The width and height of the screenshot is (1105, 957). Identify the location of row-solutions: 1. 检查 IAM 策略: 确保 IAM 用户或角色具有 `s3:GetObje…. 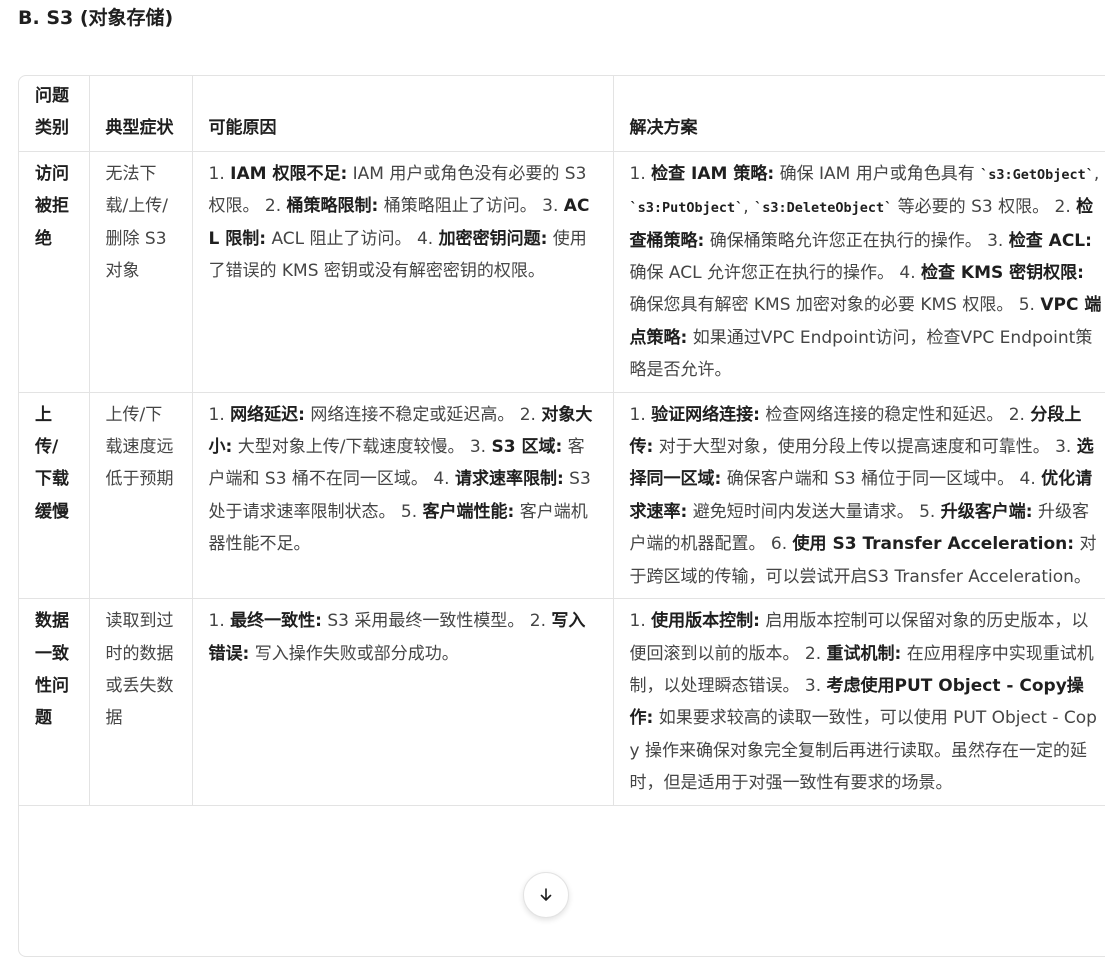
(859, 272).